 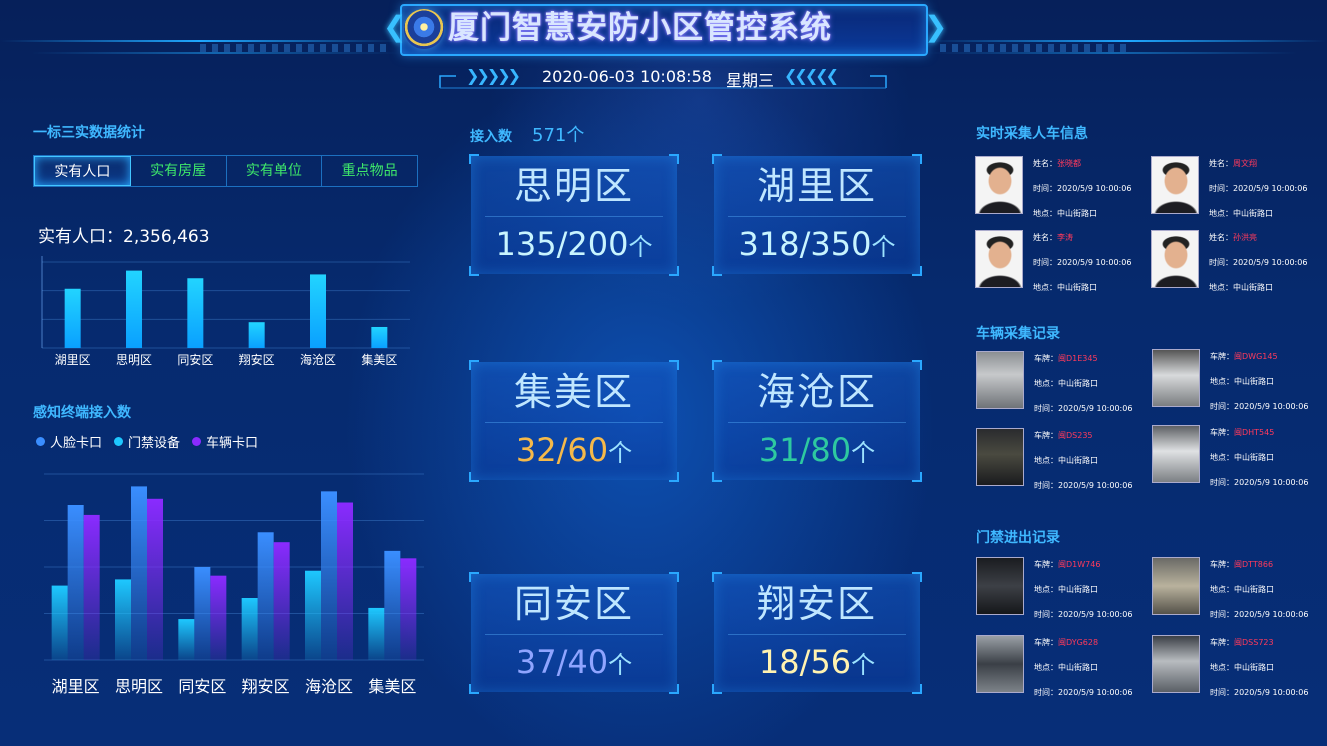 I want to click on person-place-key: 地点：, so click(x=1221, y=287).